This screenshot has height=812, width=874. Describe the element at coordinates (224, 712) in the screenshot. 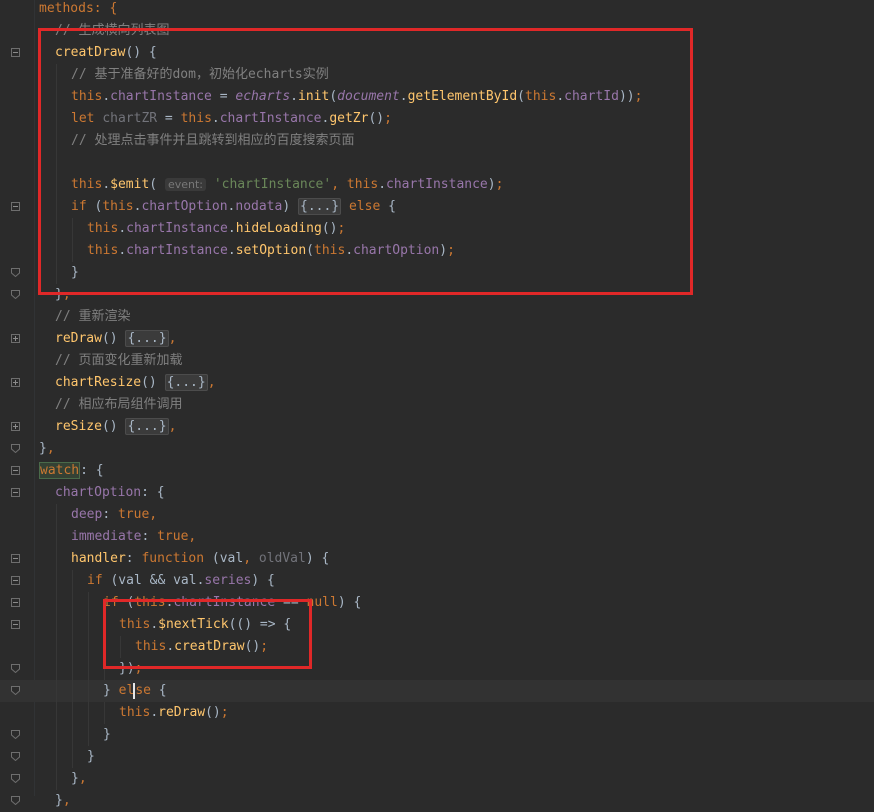

I see `code-token: ;` at that location.